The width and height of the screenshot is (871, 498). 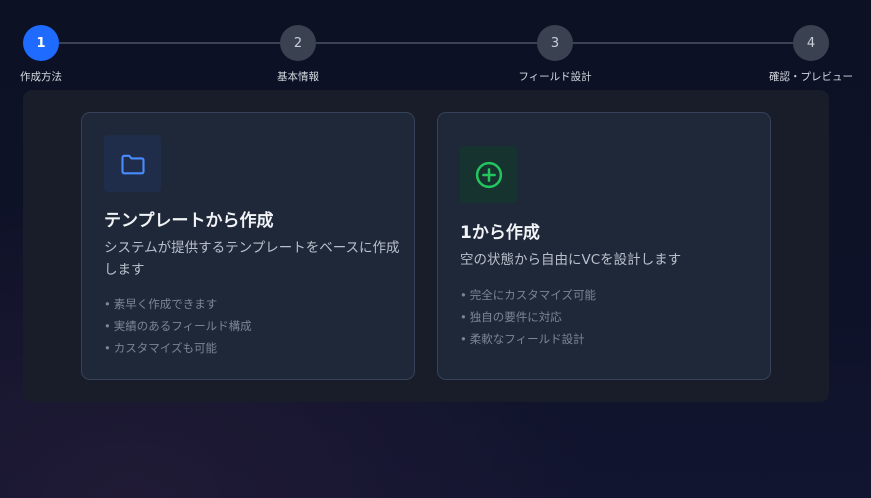 What do you see at coordinates (161, 304) in the screenshot?
I see `list-item: • 素早く作成できます` at bounding box center [161, 304].